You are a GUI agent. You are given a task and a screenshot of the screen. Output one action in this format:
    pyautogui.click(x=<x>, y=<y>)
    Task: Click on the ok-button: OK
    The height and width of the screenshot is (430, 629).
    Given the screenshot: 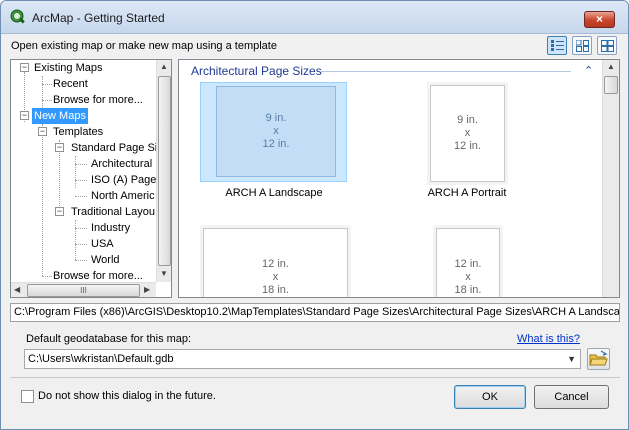 What is the action you would take?
    pyautogui.click(x=490, y=397)
    